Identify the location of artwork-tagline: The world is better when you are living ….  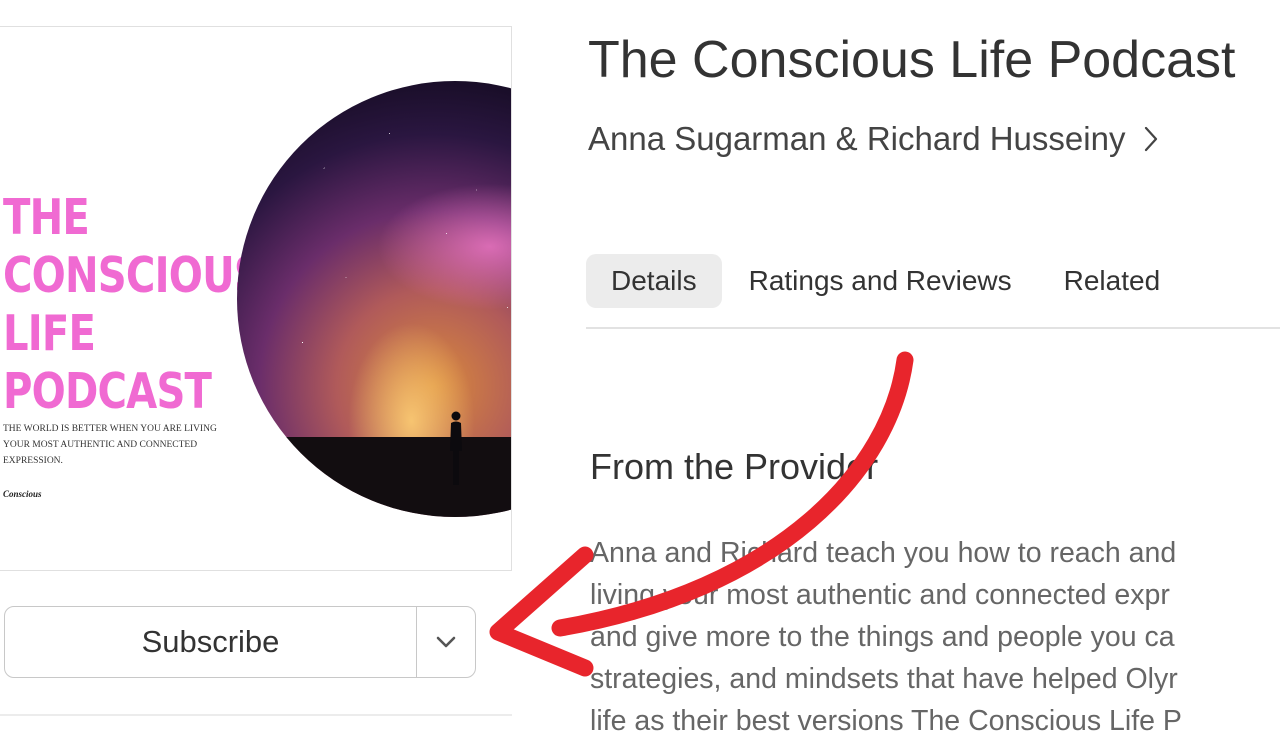
(110, 445).